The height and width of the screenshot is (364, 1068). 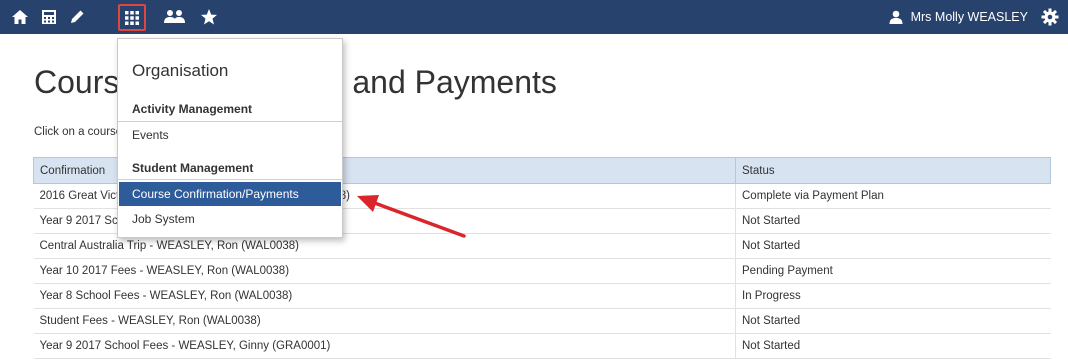 What do you see at coordinates (132, 17) in the screenshot?
I see `grid-icon` at bounding box center [132, 17].